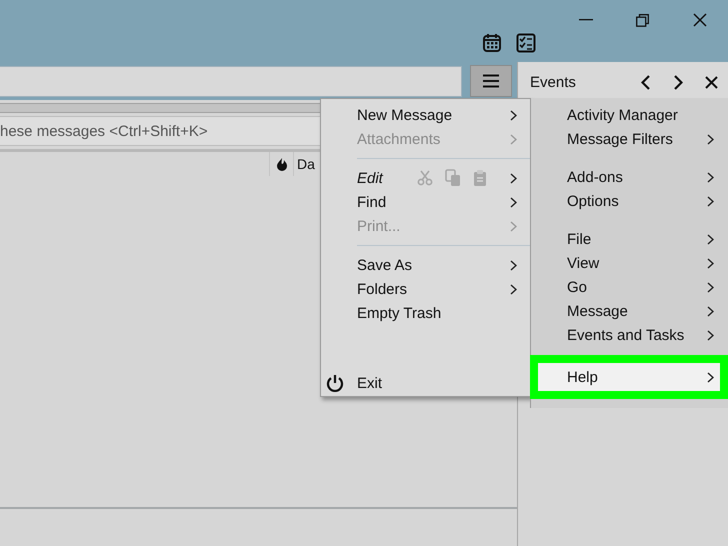  What do you see at coordinates (629, 115) in the screenshot?
I see `menu-item: Activity Manager` at bounding box center [629, 115].